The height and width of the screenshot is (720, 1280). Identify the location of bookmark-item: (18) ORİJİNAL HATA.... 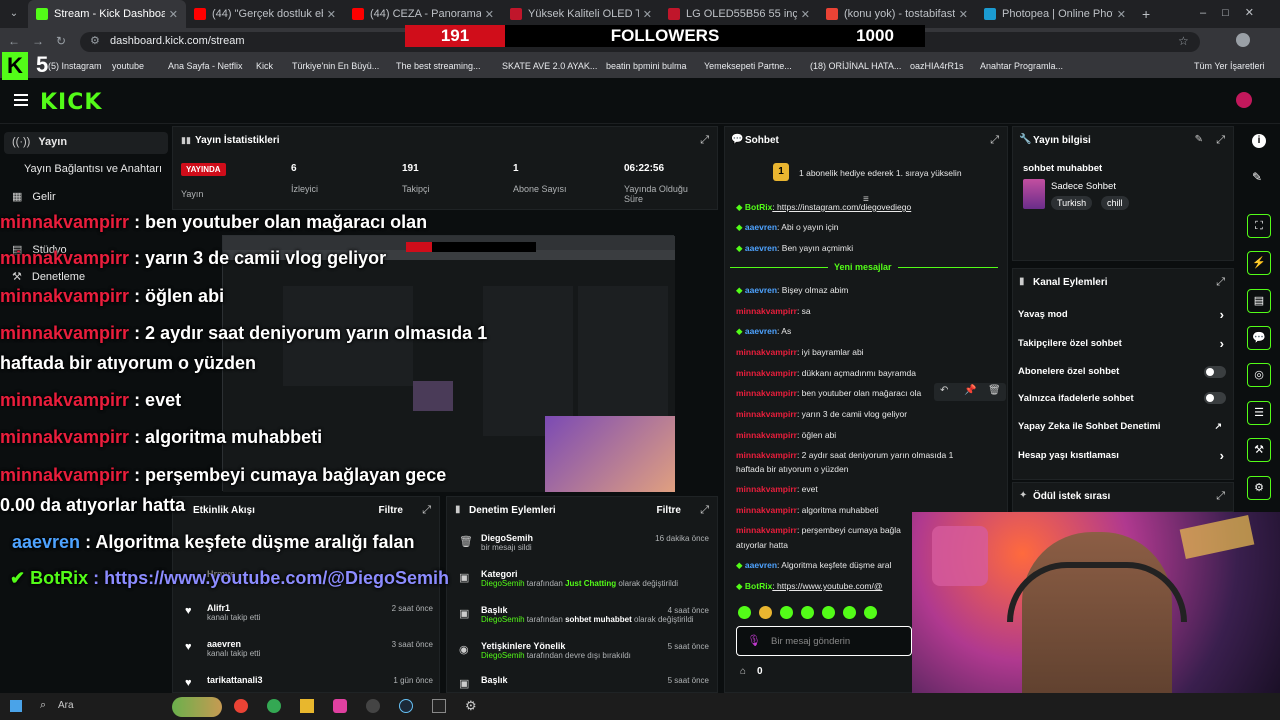
(855, 66).